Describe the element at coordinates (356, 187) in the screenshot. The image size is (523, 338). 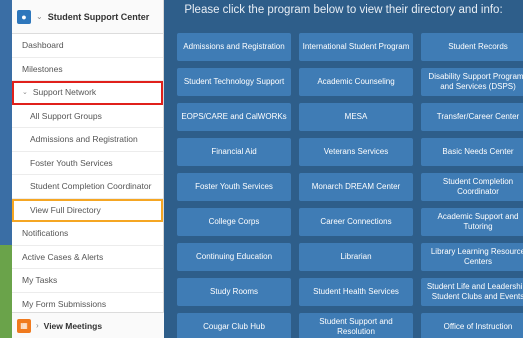
I see `program-button-monarch-dream-center: Monarch DREAM Center` at that location.